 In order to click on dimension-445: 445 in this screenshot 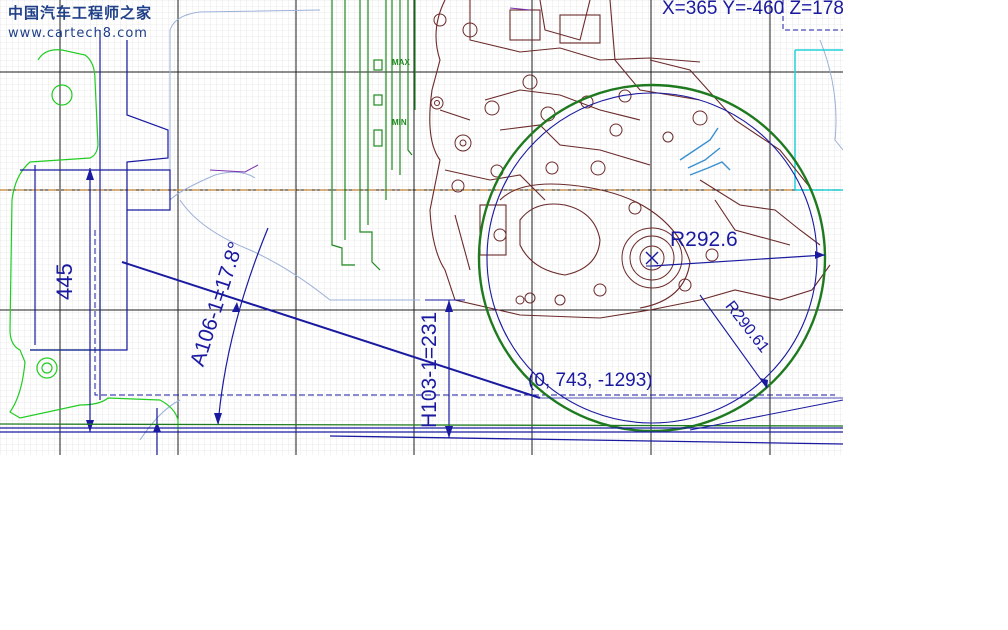, I will do `click(64, 281)`.